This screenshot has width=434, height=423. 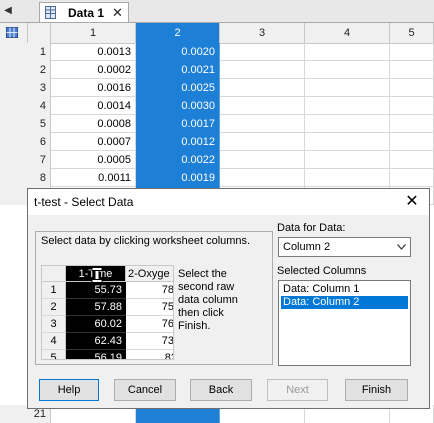 I want to click on cell-col2: 0.0017, so click(x=178, y=124).